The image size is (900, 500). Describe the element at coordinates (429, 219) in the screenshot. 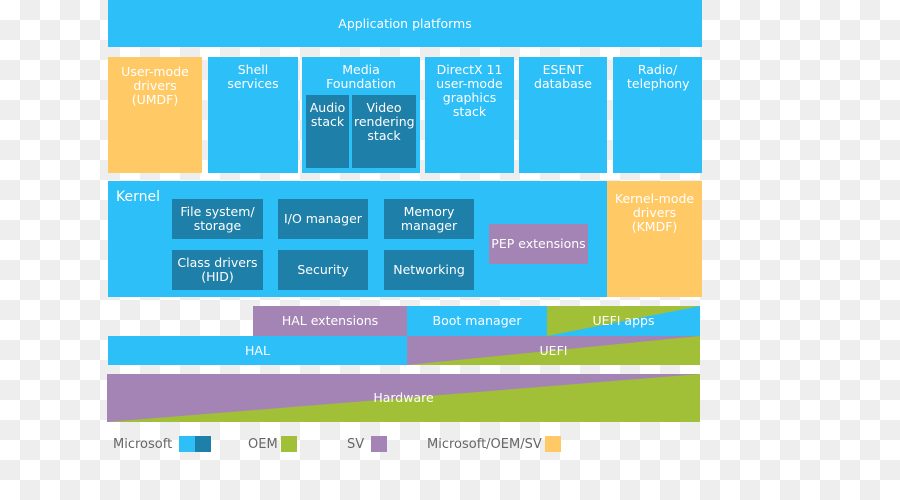

I see `memory-manager-box: Memory manager` at that location.